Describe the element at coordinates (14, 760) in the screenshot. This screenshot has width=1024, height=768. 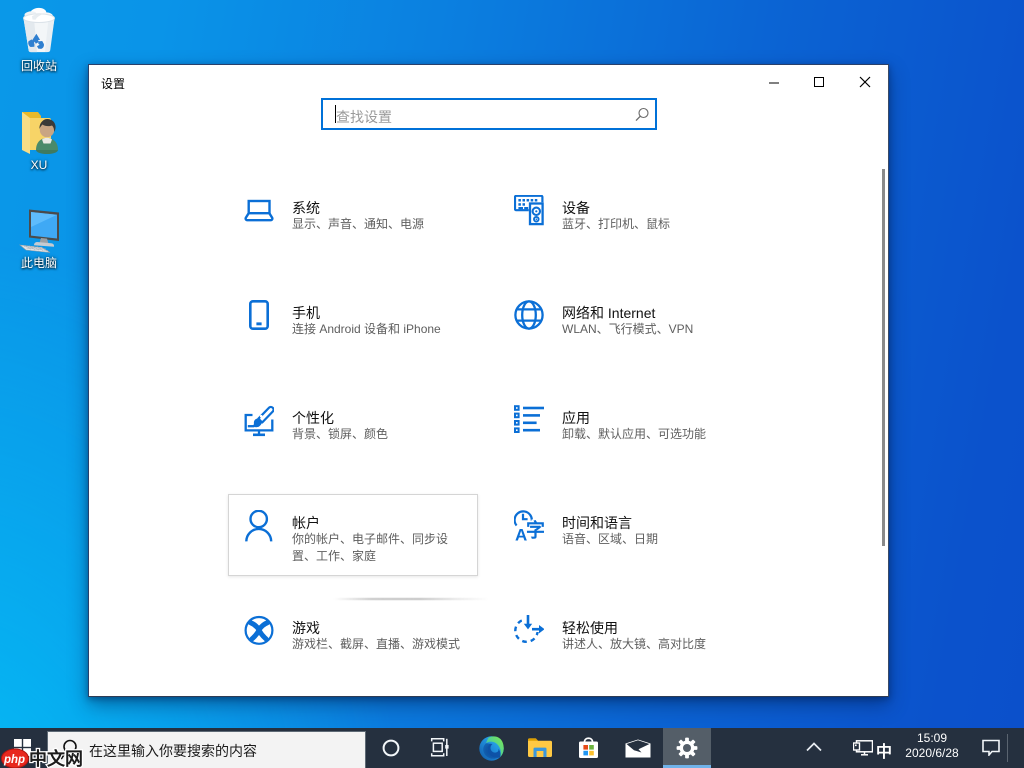
I see `svg-text: php` at that location.